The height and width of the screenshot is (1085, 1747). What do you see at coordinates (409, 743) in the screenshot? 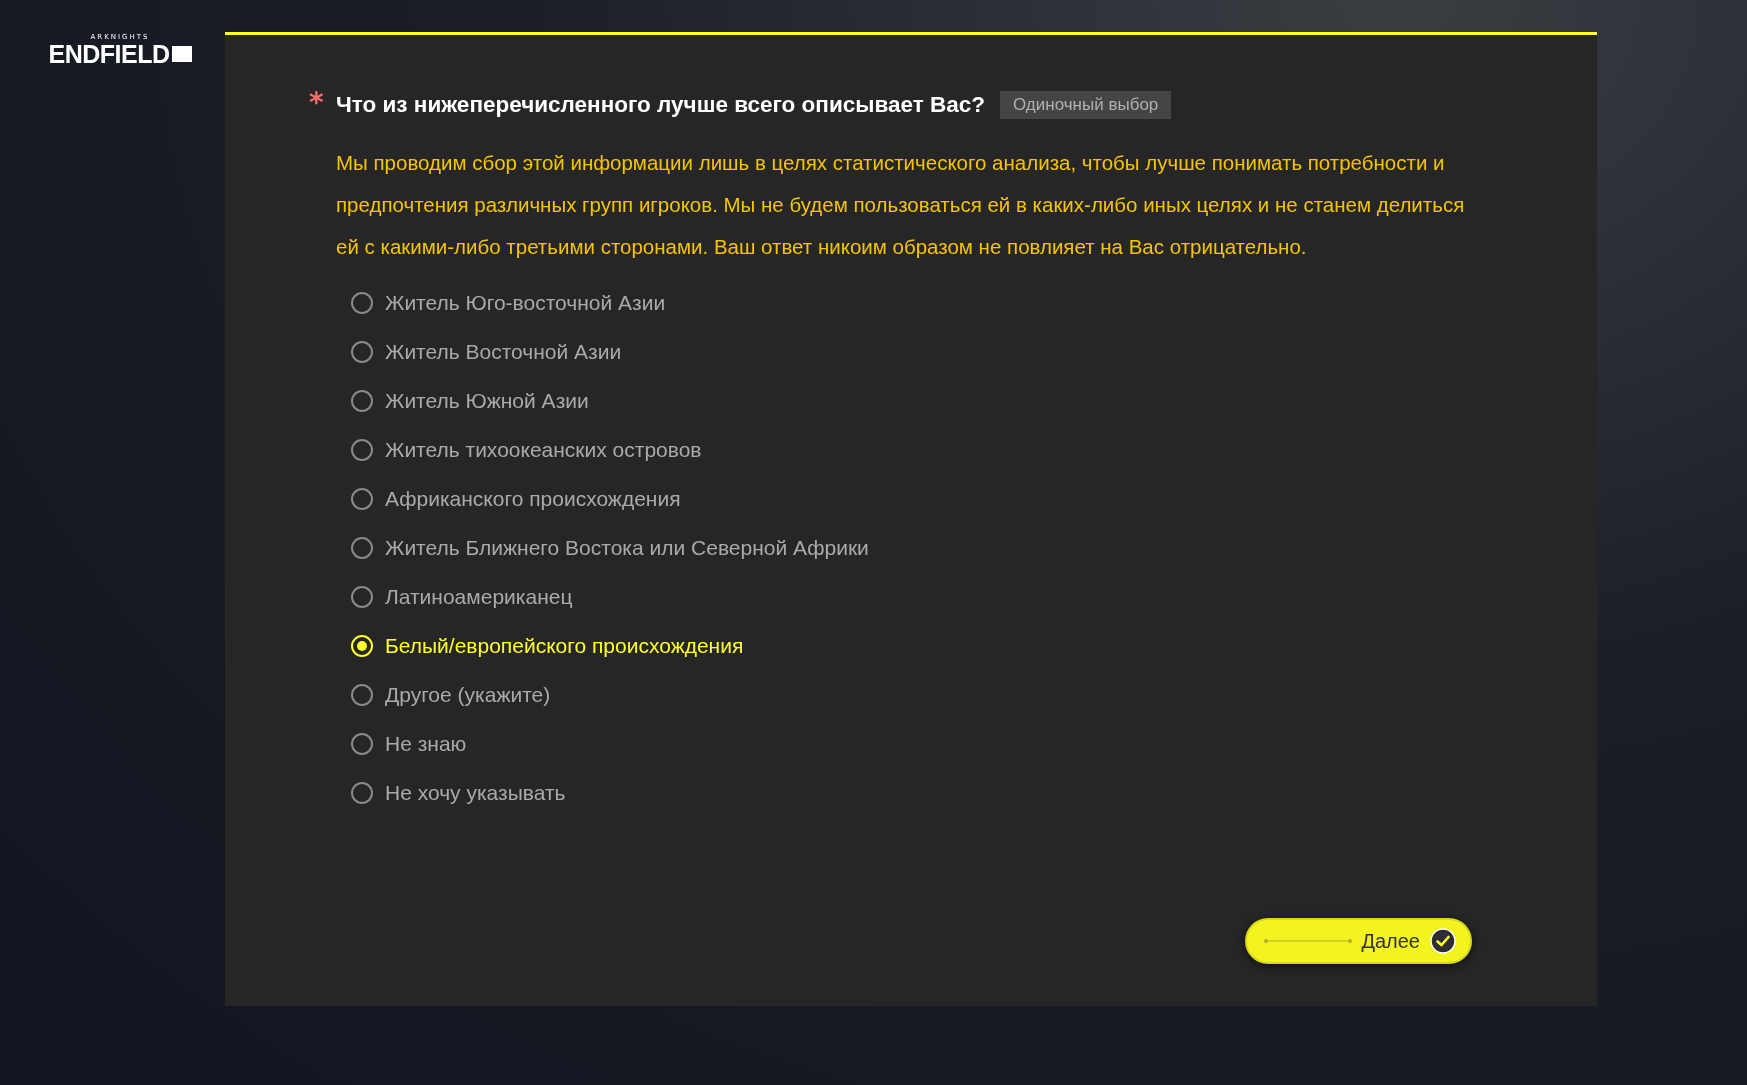
I see `radio-option: Не знаю` at bounding box center [409, 743].